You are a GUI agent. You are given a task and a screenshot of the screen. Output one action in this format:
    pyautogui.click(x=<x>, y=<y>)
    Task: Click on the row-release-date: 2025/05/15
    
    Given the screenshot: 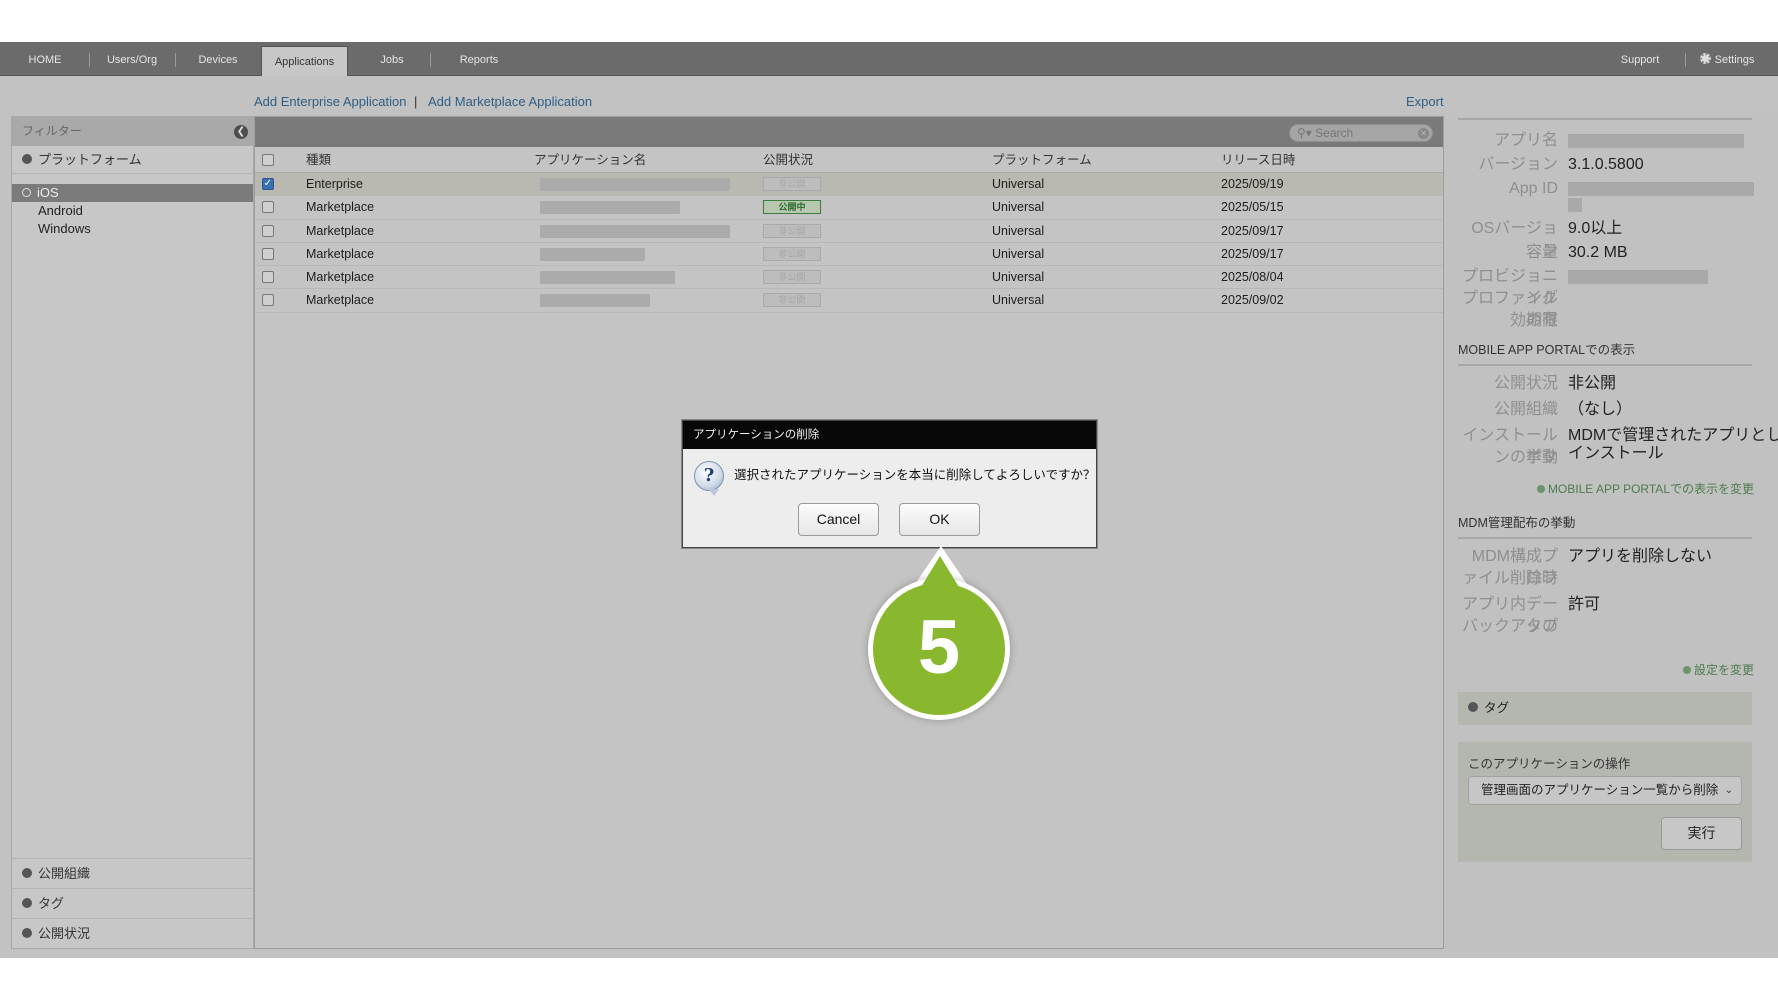 What is the action you would take?
    pyautogui.click(x=1252, y=207)
    